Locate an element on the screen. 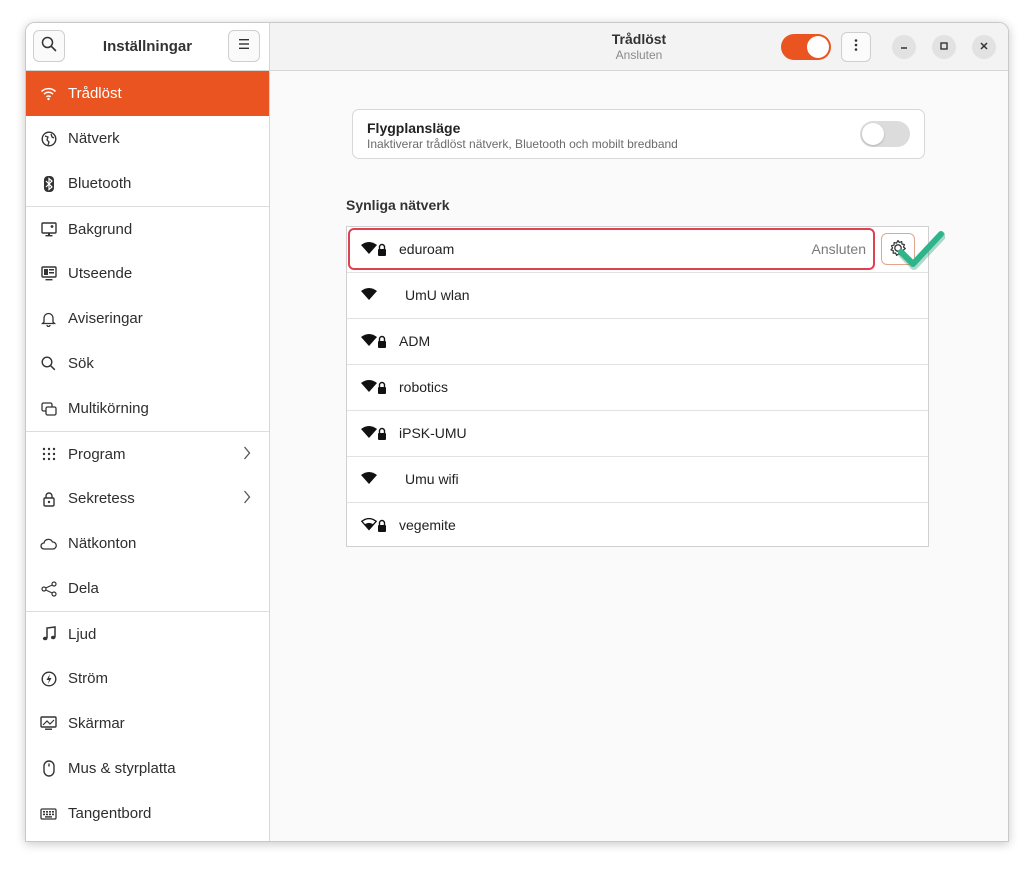 This screenshot has width=1032, height=869. sidebar-item-label: Tangentbord is located at coordinates (110, 813).